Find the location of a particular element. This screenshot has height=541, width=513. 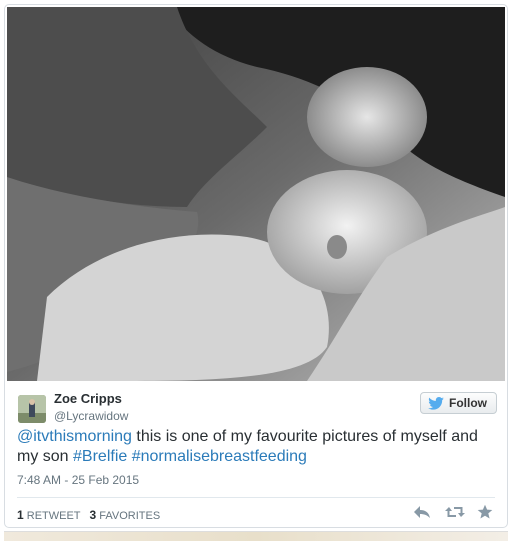

follow-button: Follow is located at coordinates (458, 403).